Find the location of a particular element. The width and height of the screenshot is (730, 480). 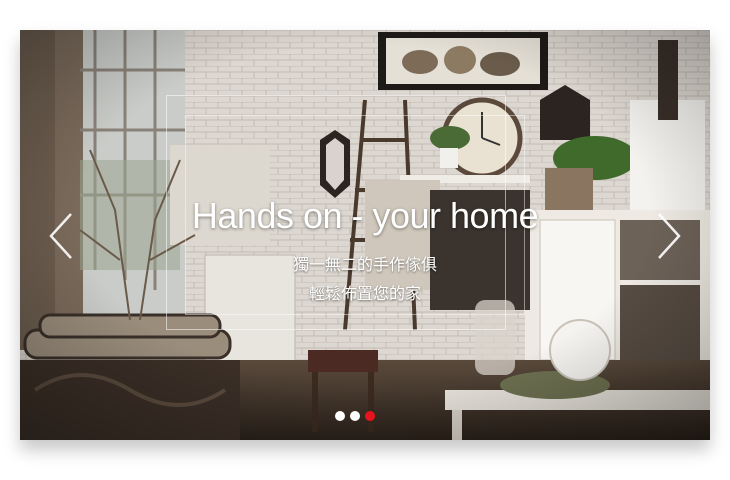

chevron-right-icon is located at coordinates (669, 236).